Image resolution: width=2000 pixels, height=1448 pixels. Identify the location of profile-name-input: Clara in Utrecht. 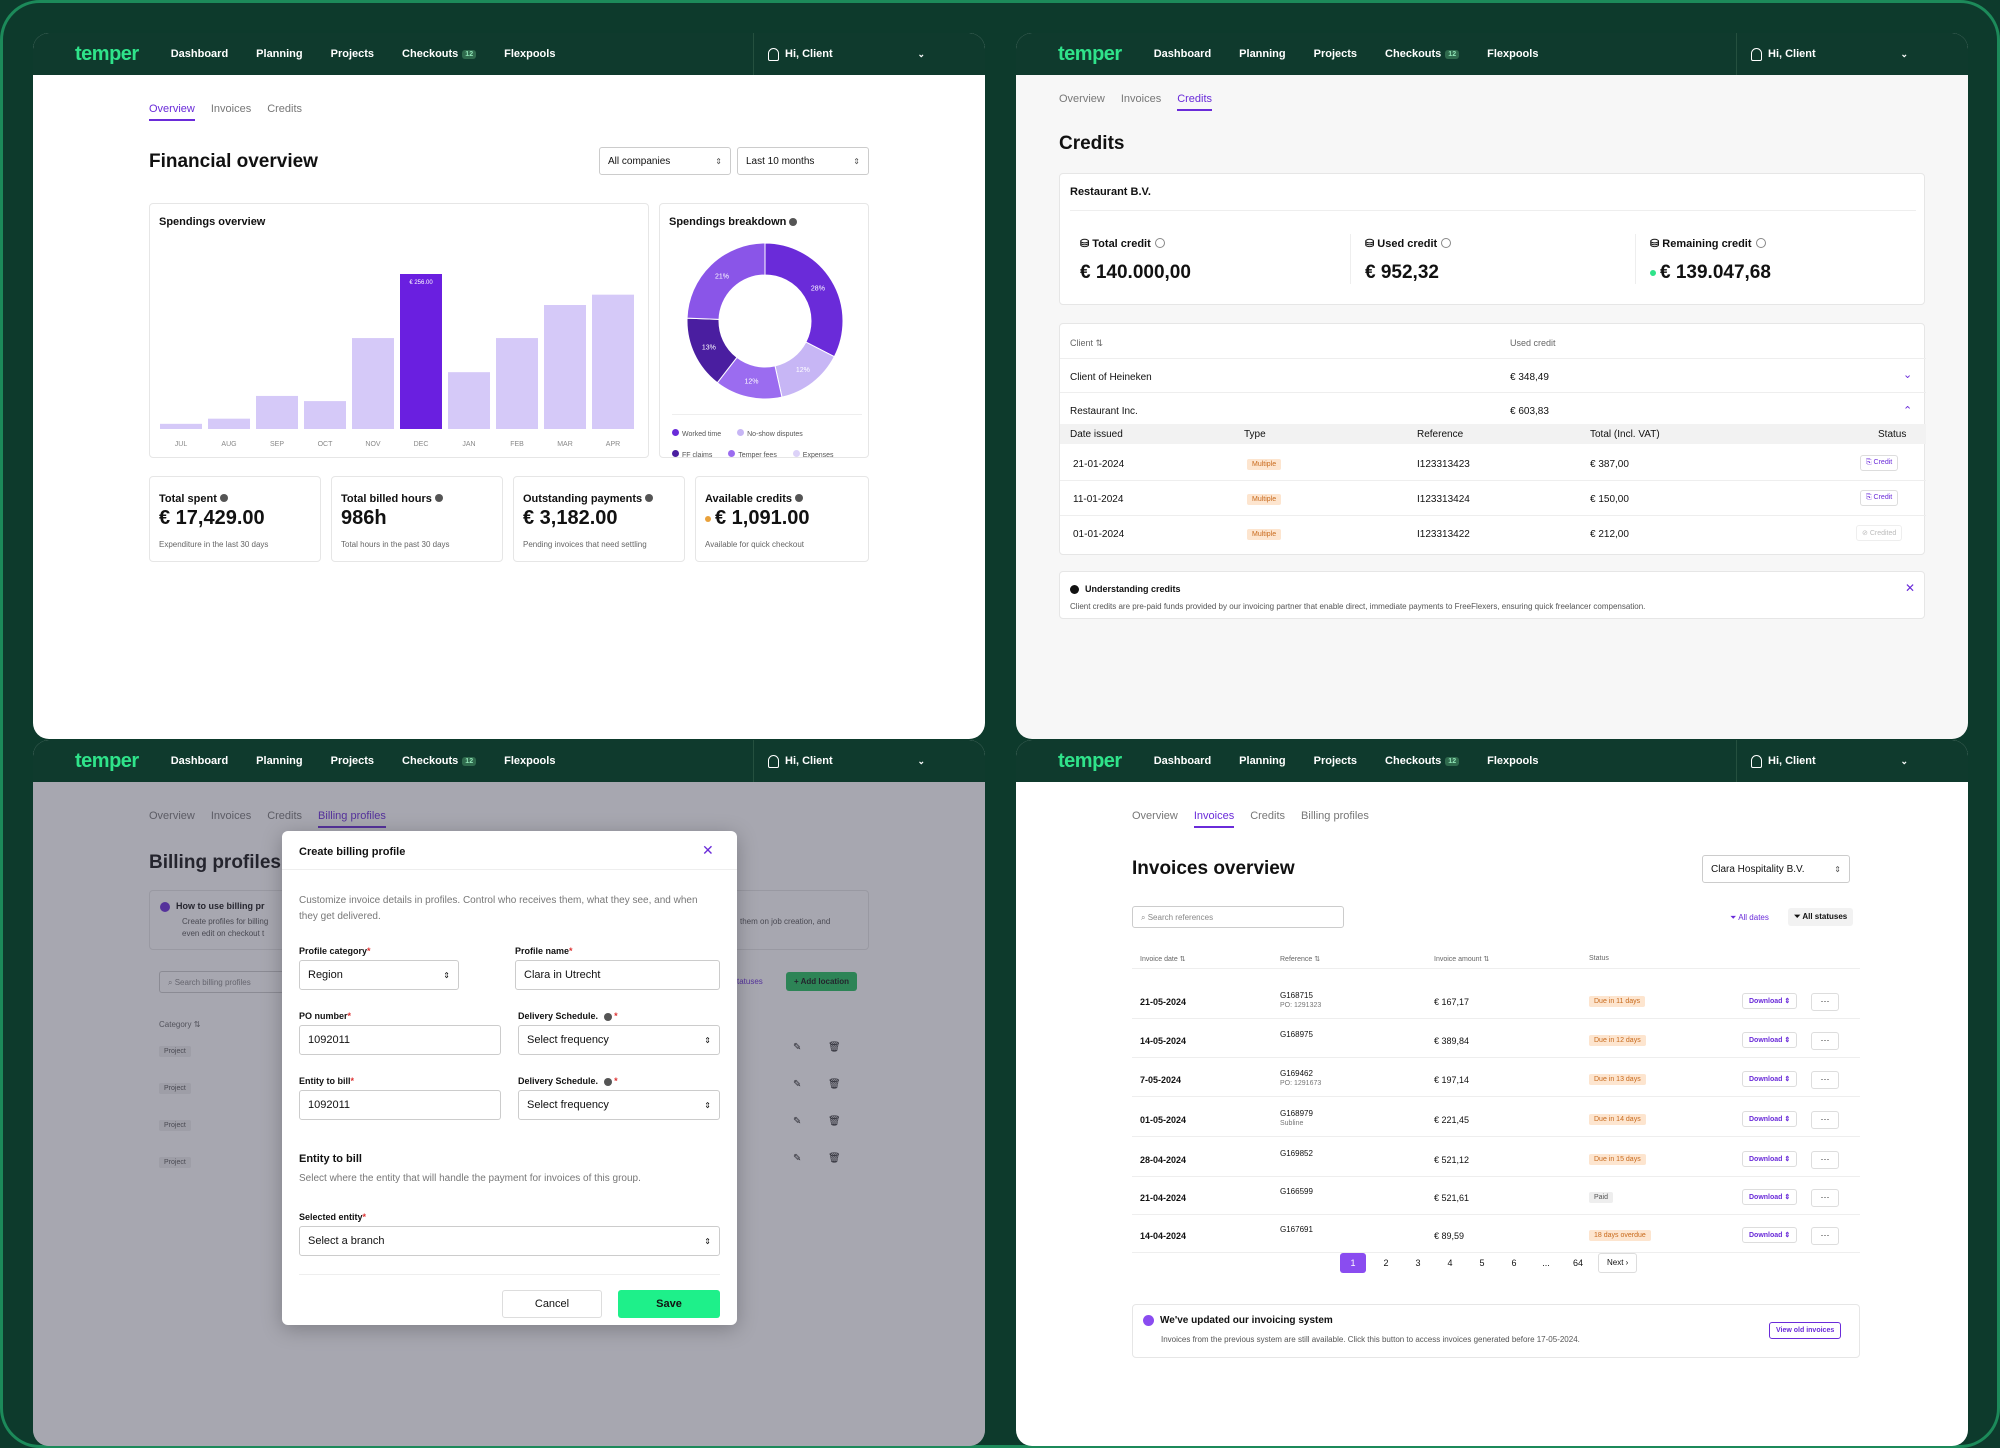
(617, 975).